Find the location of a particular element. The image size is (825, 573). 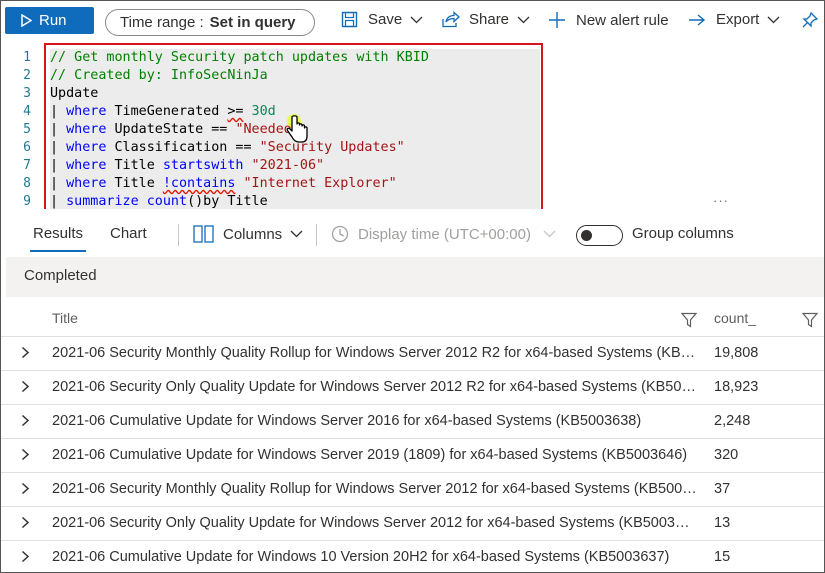

run-label: Run is located at coordinates (53, 20).